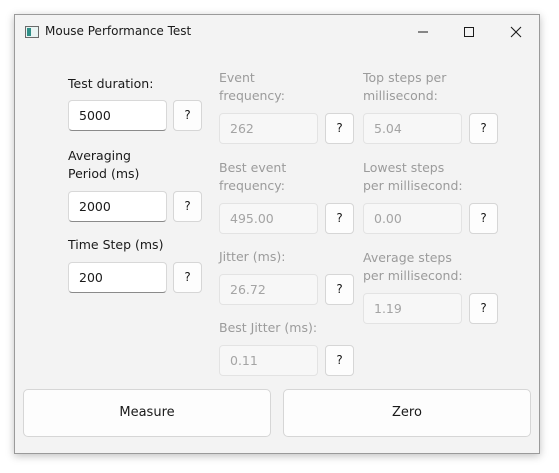  Describe the element at coordinates (339, 289) in the screenshot. I see `jitter-help-button: ?` at that location.